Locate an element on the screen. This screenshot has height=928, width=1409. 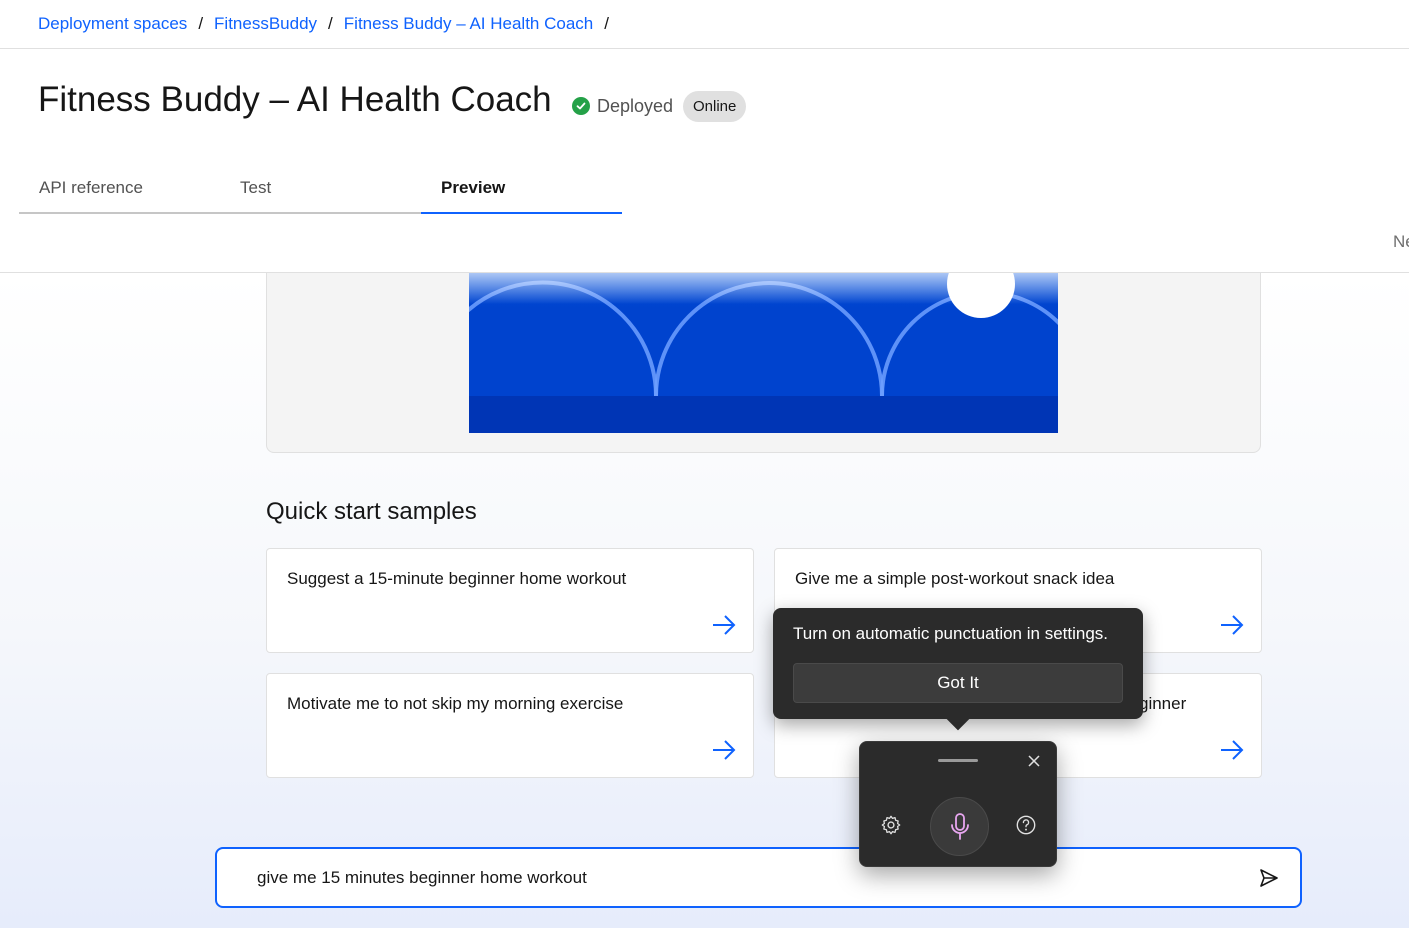
microphone-button is located at coordinates (959, 826).